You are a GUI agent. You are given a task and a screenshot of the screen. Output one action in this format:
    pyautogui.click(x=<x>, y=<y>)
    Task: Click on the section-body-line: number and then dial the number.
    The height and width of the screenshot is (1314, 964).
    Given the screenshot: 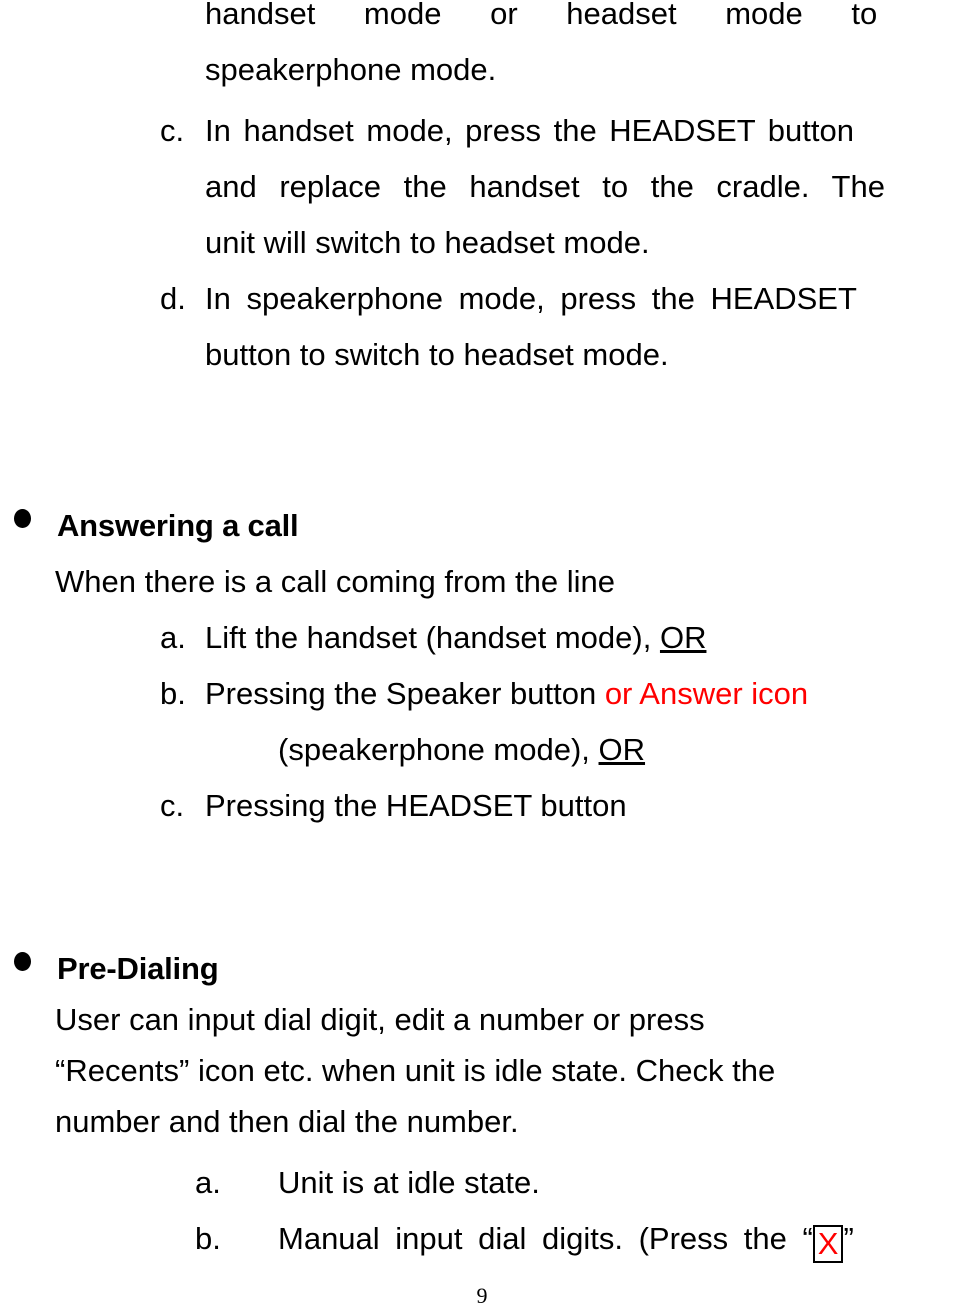 What is the action you would take?
    pyautogui.click(x=287, y=1121)
    